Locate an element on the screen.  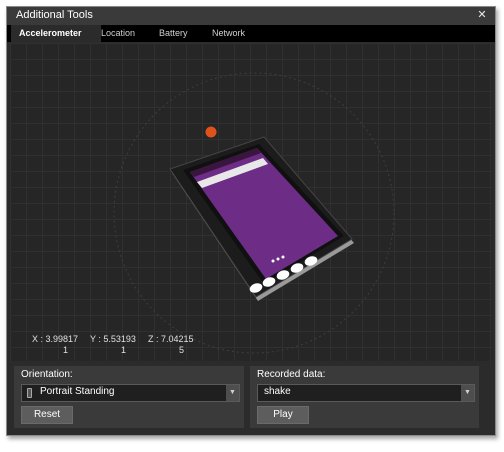
tab-location: Location is located at coordinates (118, 33).